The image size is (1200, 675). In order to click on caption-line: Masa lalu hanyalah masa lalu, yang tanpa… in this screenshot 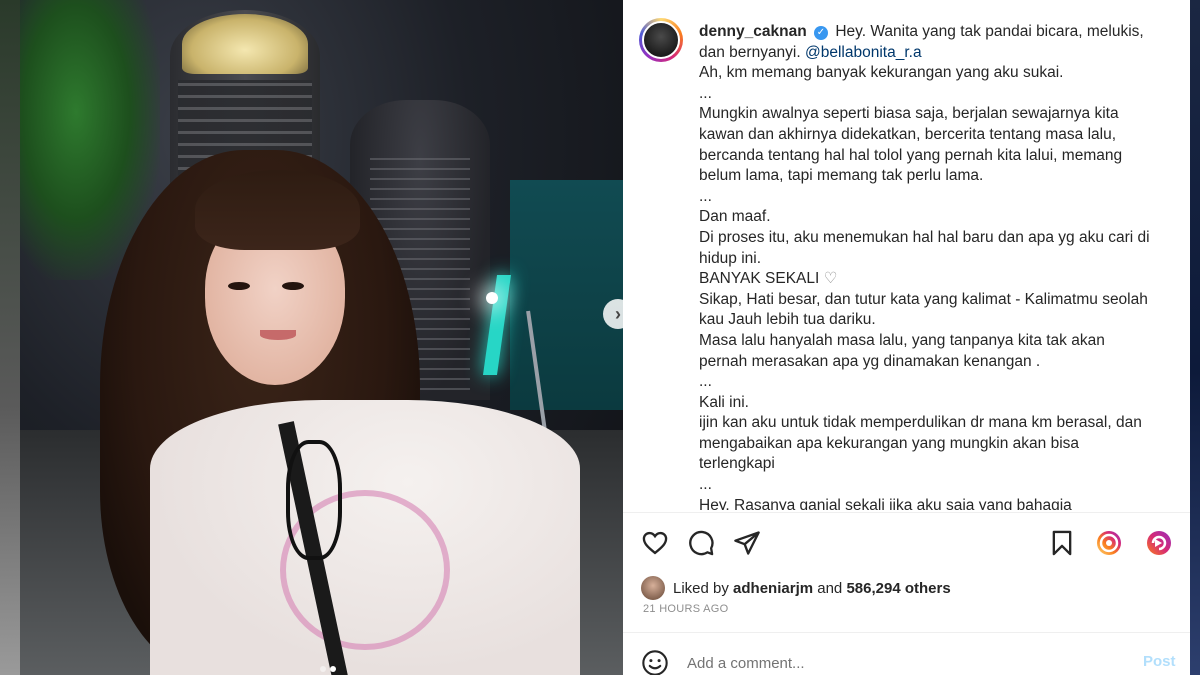, I will do `click(902, 340)`.